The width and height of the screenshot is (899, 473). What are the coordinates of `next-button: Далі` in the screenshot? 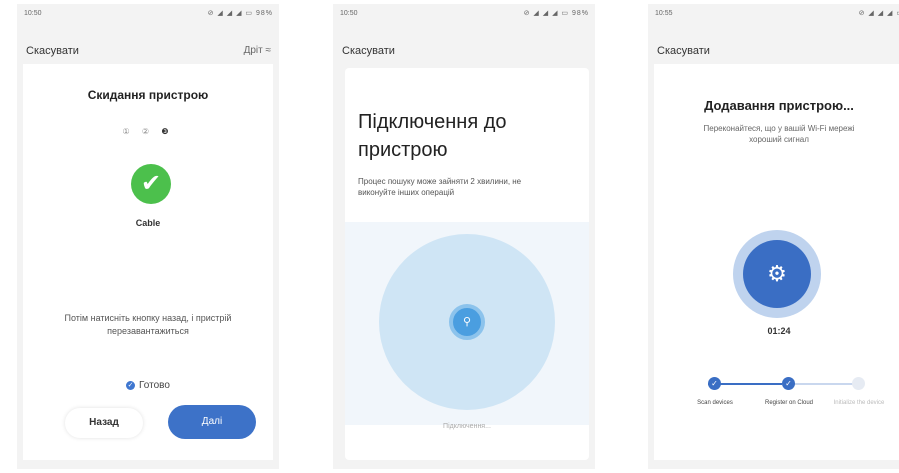 It's located at (212, 422).